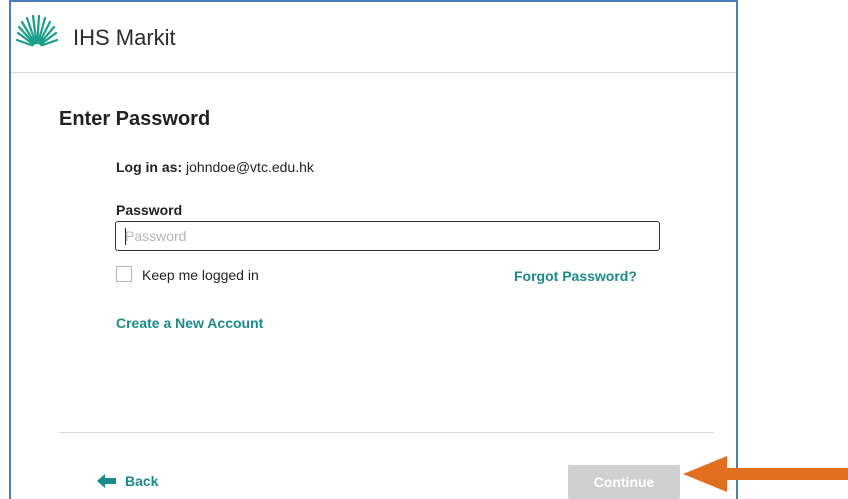 This screenshot has width=848, height=499. What do you see at coordinates (624, 482) in the screenshot?
I see `continue-button: Continue` at bounding box center [624, 482].